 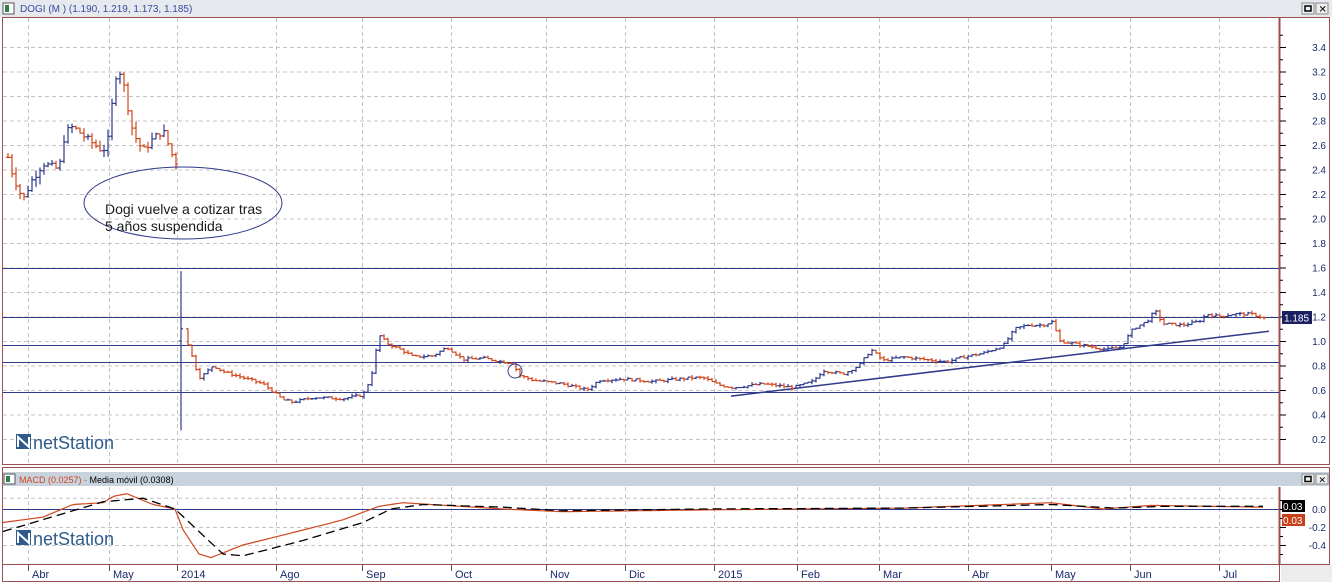 I want to click on price-tick-label: 2.4, so click(x=1319, y=171).